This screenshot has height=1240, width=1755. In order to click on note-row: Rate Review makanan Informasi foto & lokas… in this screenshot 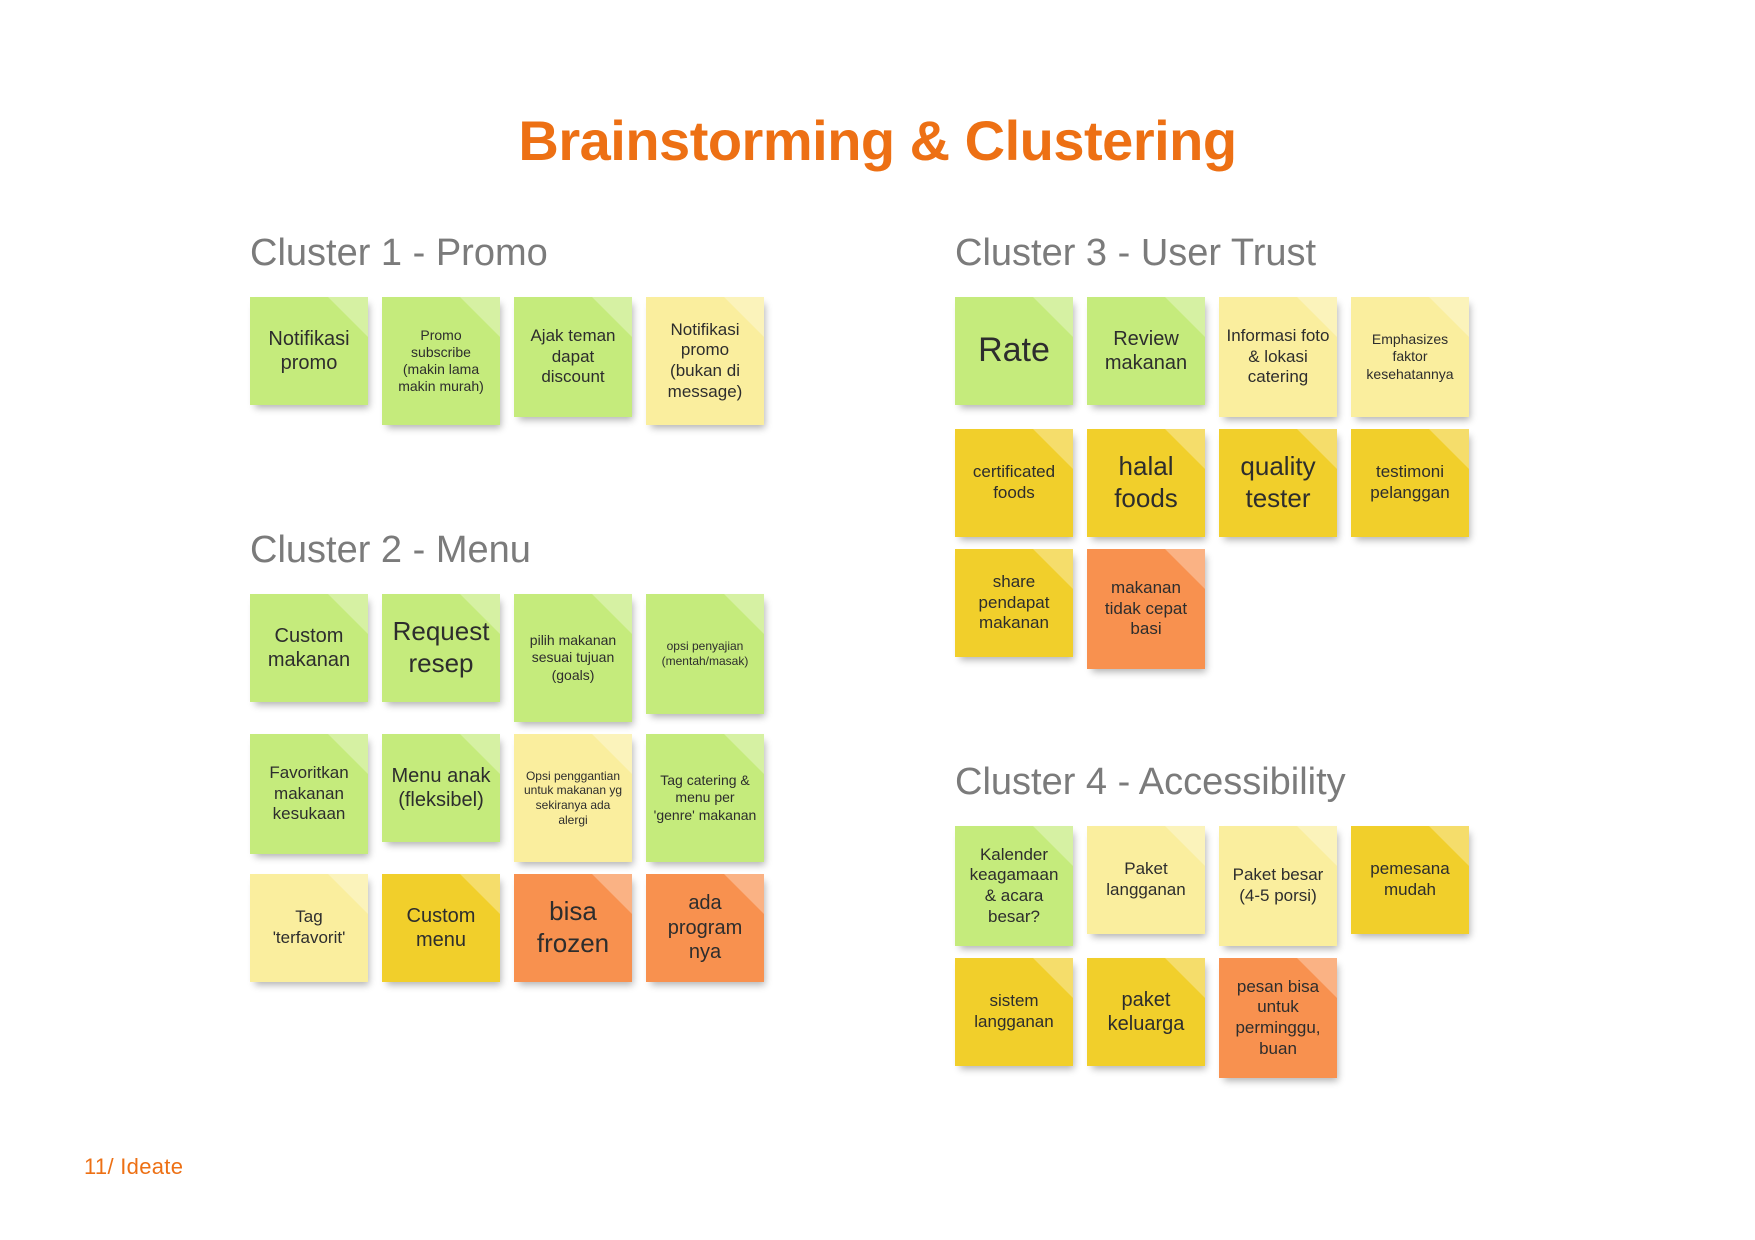, I will do `click(1235, 357)`.